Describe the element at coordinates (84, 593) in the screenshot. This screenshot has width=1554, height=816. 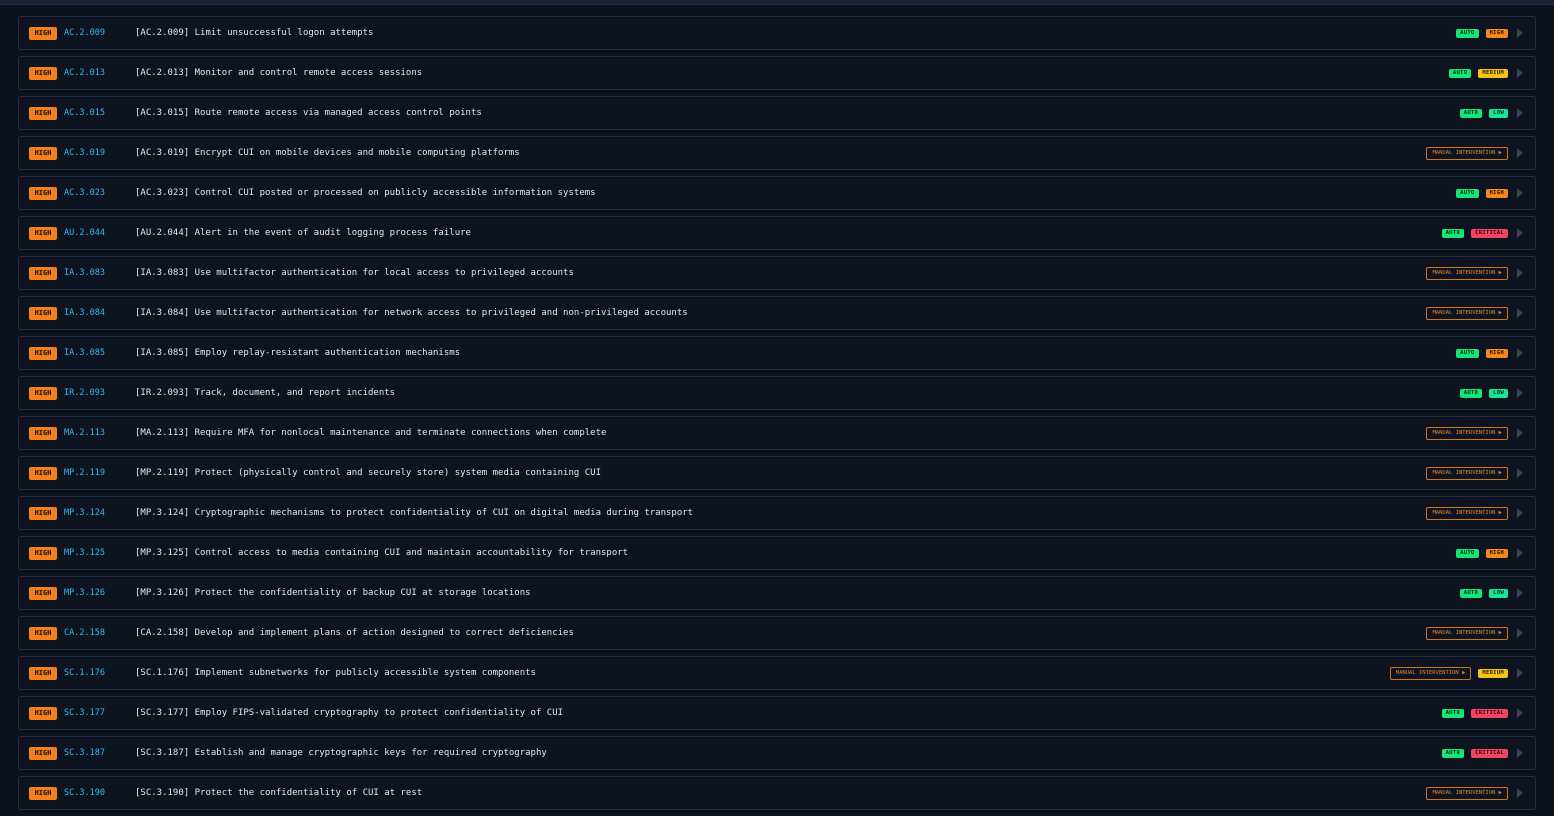
I see `control-id-link: MP.3.126` at that location.